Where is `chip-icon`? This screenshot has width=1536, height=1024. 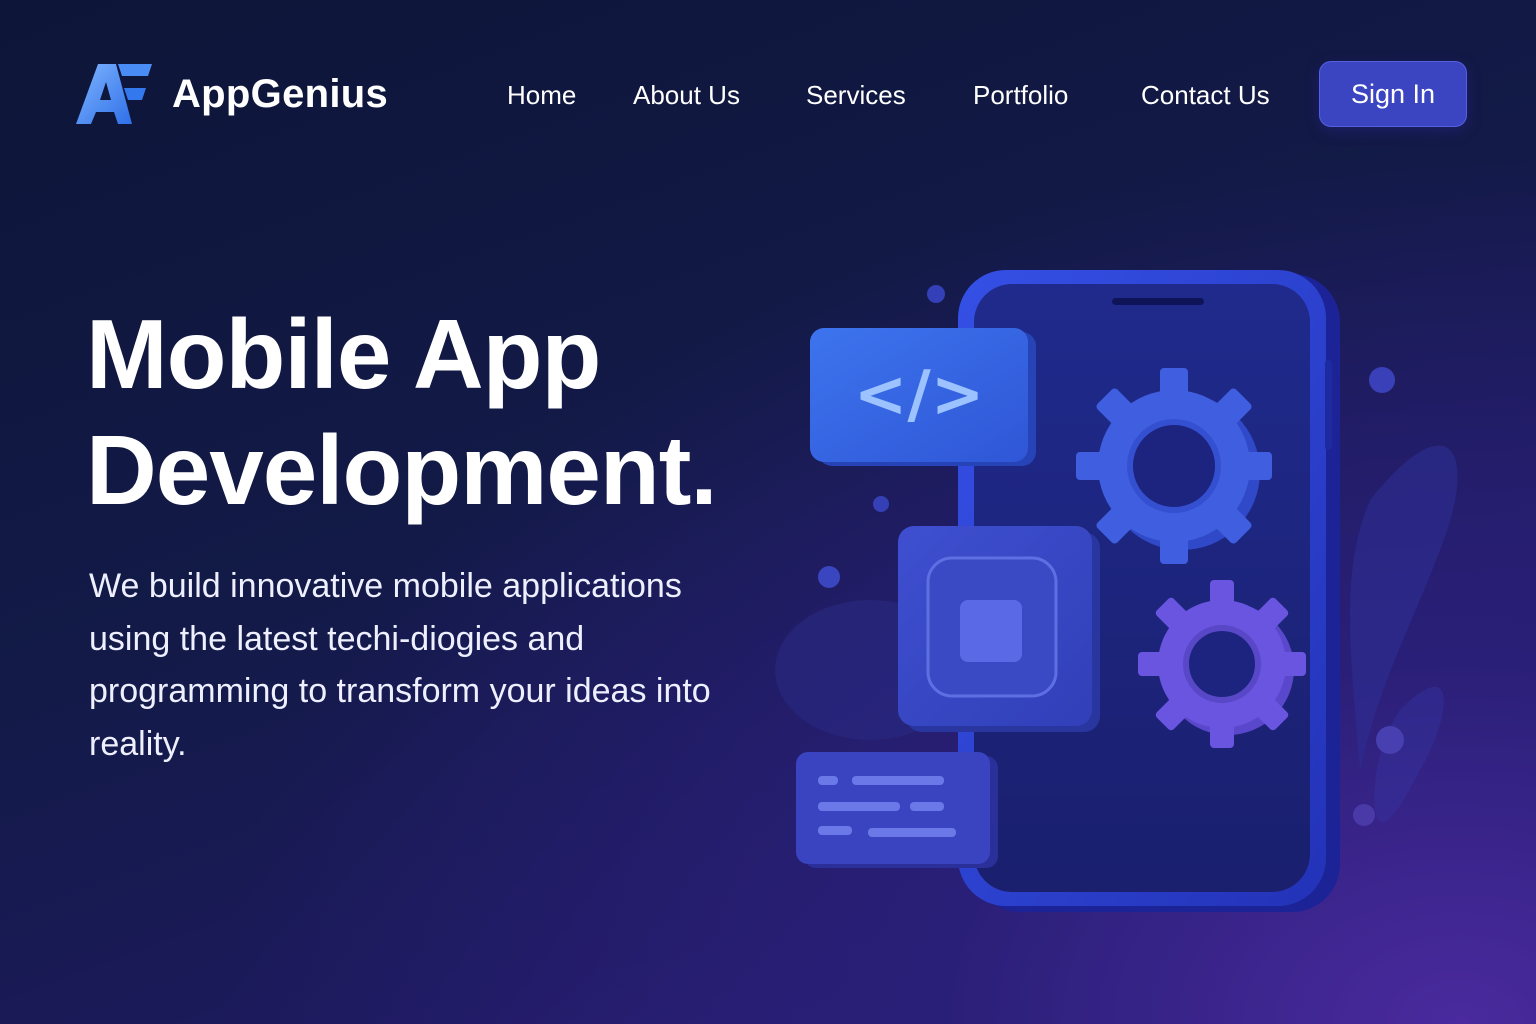
chip-icon is located at coordinates (999, 629).